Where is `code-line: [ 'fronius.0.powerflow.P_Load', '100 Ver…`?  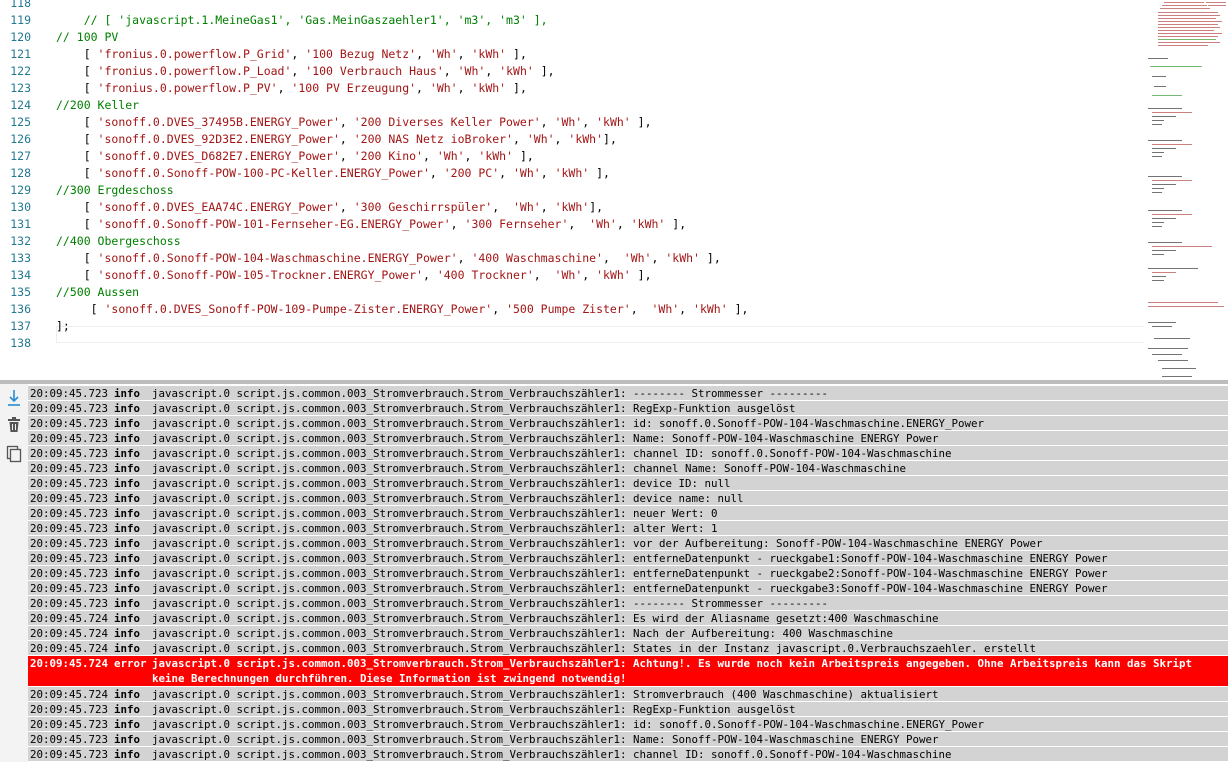 code-line: [ 'fronius.0.powerflow.P_Load', '100 Ver… is located at coordinates (305, 71).